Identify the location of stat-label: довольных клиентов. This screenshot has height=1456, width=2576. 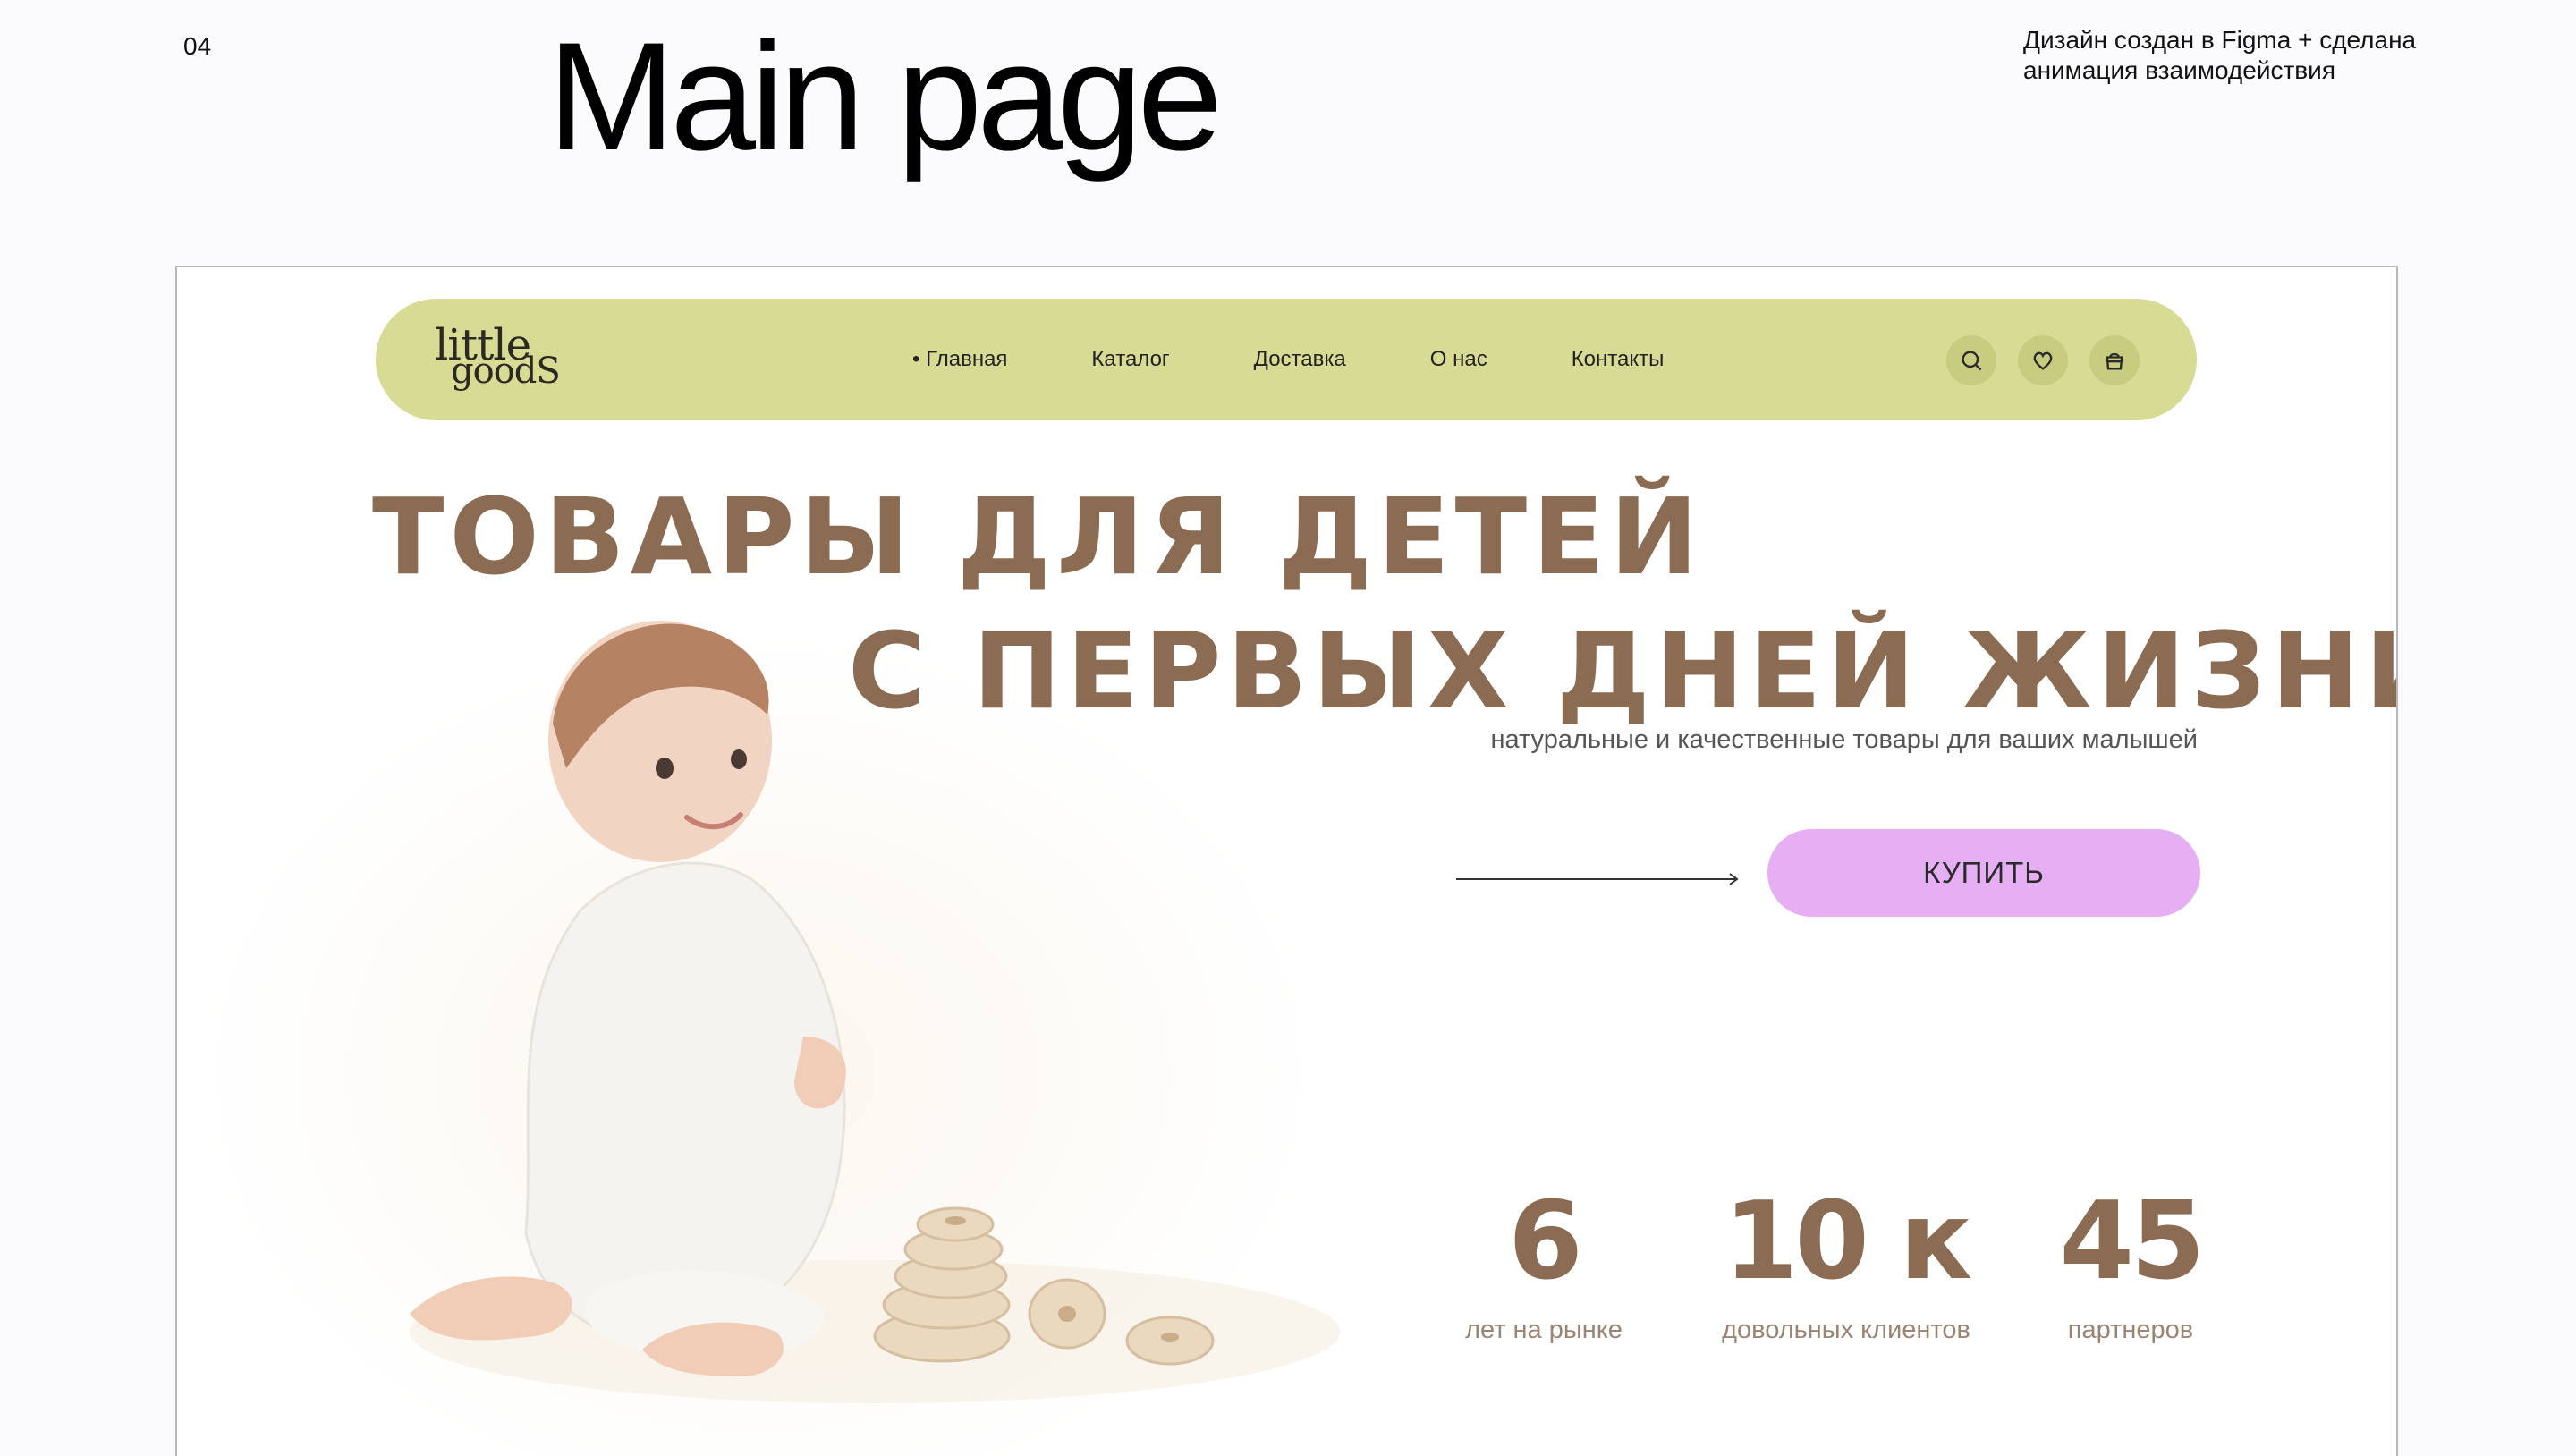
(1846, 1330).